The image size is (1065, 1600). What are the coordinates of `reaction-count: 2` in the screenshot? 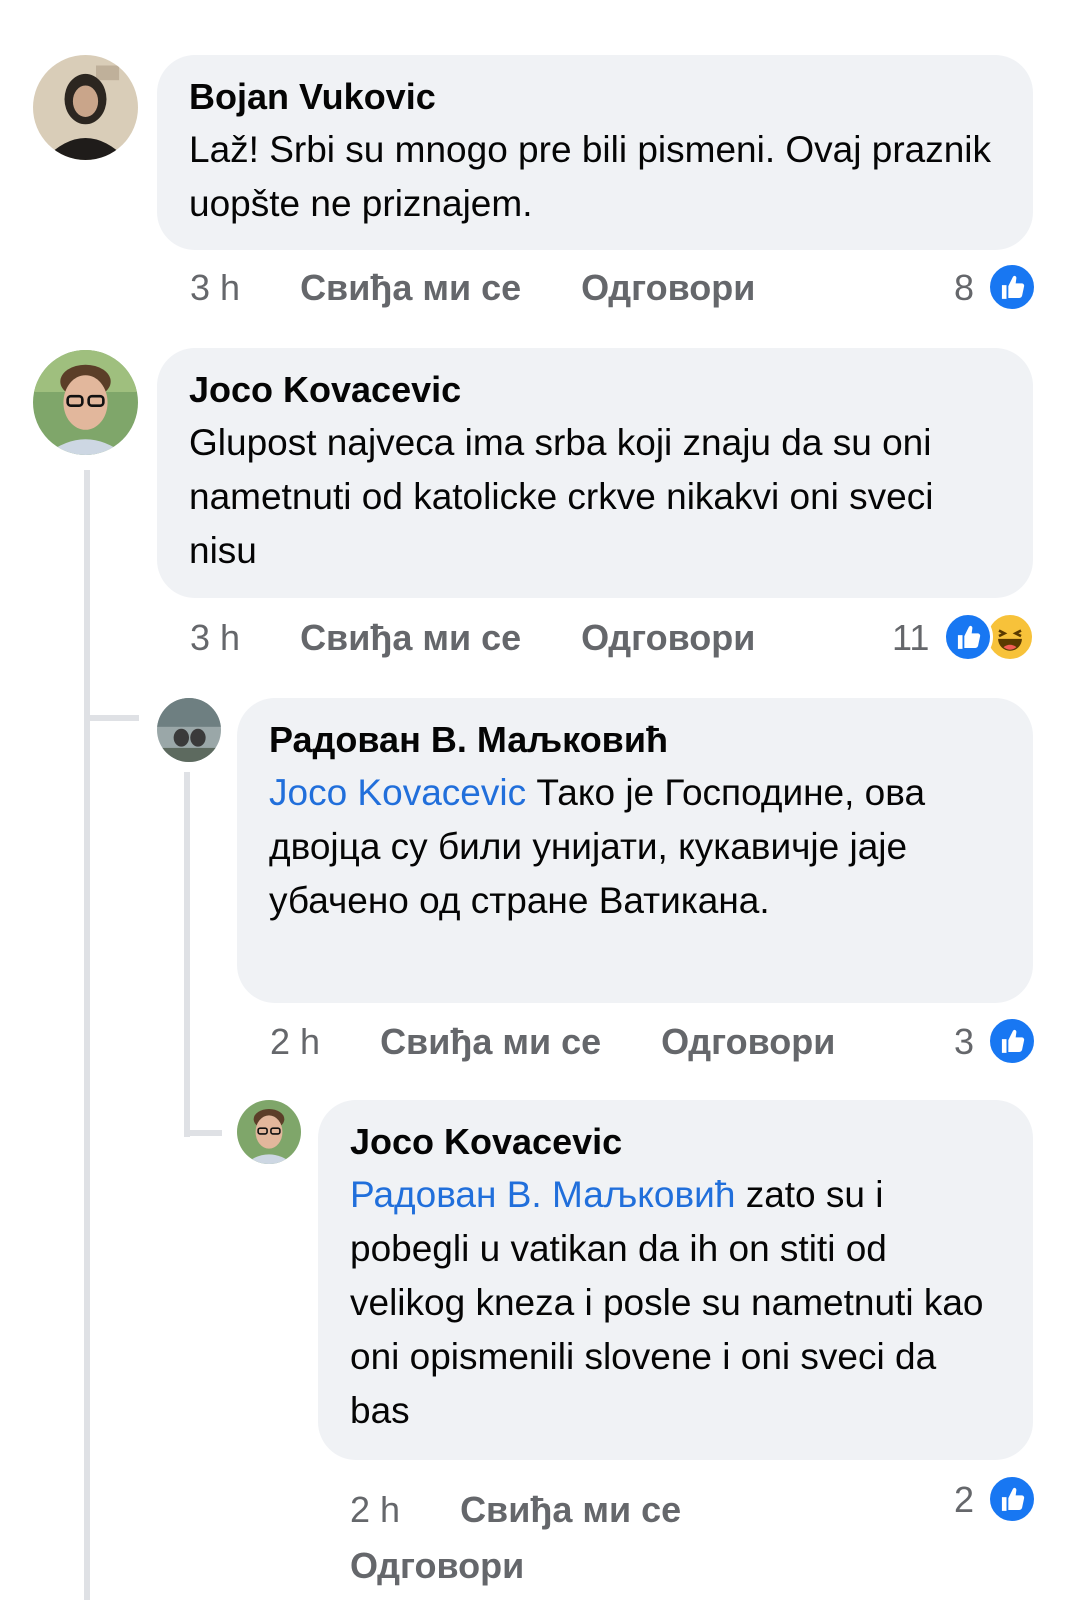 It's located at (964, 1500).